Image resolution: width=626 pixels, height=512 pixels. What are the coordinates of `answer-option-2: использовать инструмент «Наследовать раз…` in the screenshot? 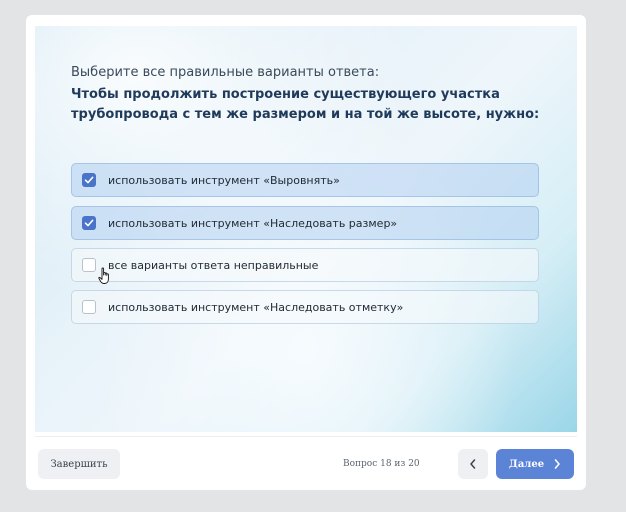 It's located at (305, 223).